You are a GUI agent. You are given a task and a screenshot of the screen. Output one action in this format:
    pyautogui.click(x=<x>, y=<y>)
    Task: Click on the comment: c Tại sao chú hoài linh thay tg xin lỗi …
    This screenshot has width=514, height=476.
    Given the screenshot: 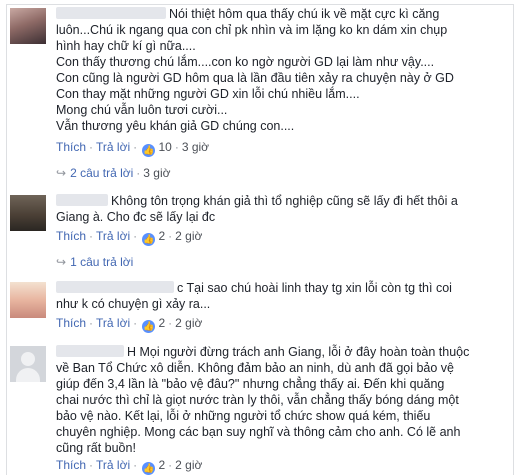 What is the action you would take?
    pyautogui.click(x=259, y=308)
    